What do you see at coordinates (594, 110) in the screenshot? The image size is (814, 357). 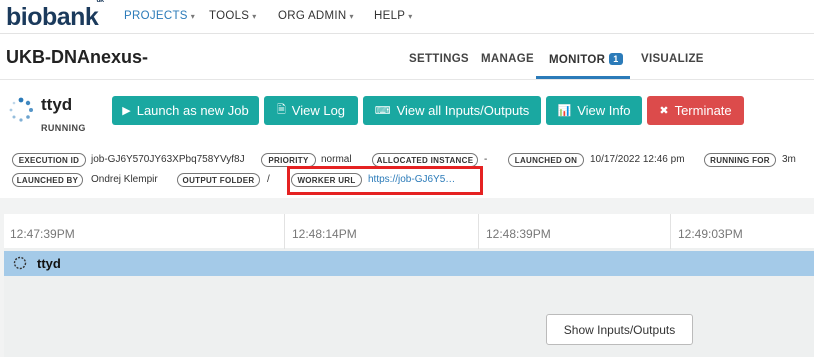 I see `view-info-button: 📊 View Info` at bounding box center [594, 110].